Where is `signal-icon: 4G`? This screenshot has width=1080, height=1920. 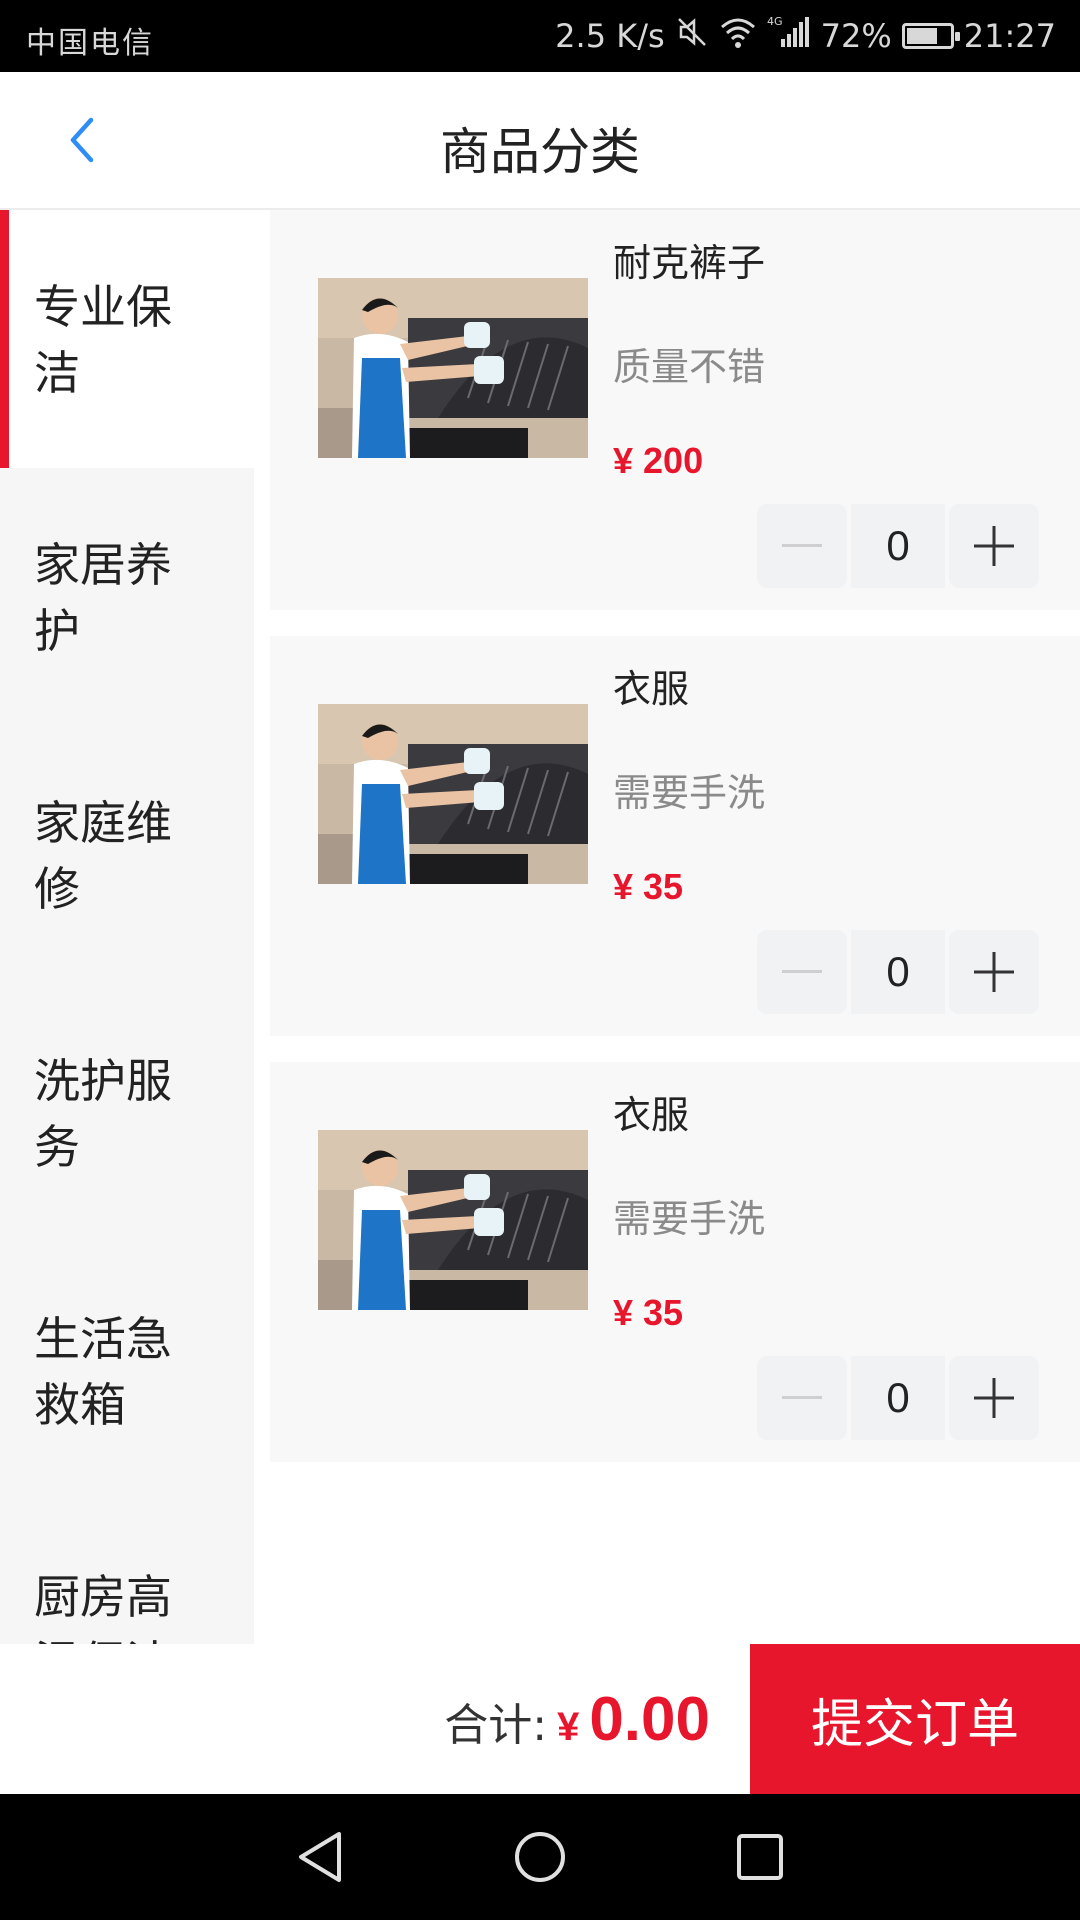
signal-icon: 4G is located at coordinates (789, 36).